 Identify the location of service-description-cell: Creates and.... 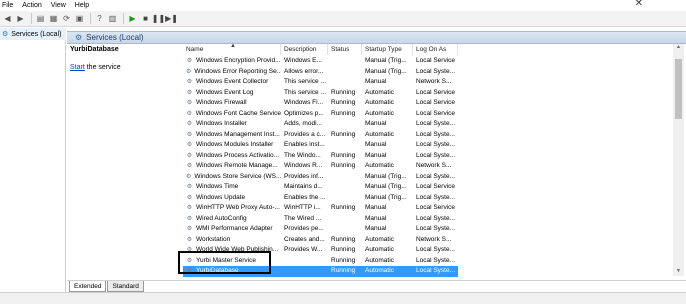
(304, 239).